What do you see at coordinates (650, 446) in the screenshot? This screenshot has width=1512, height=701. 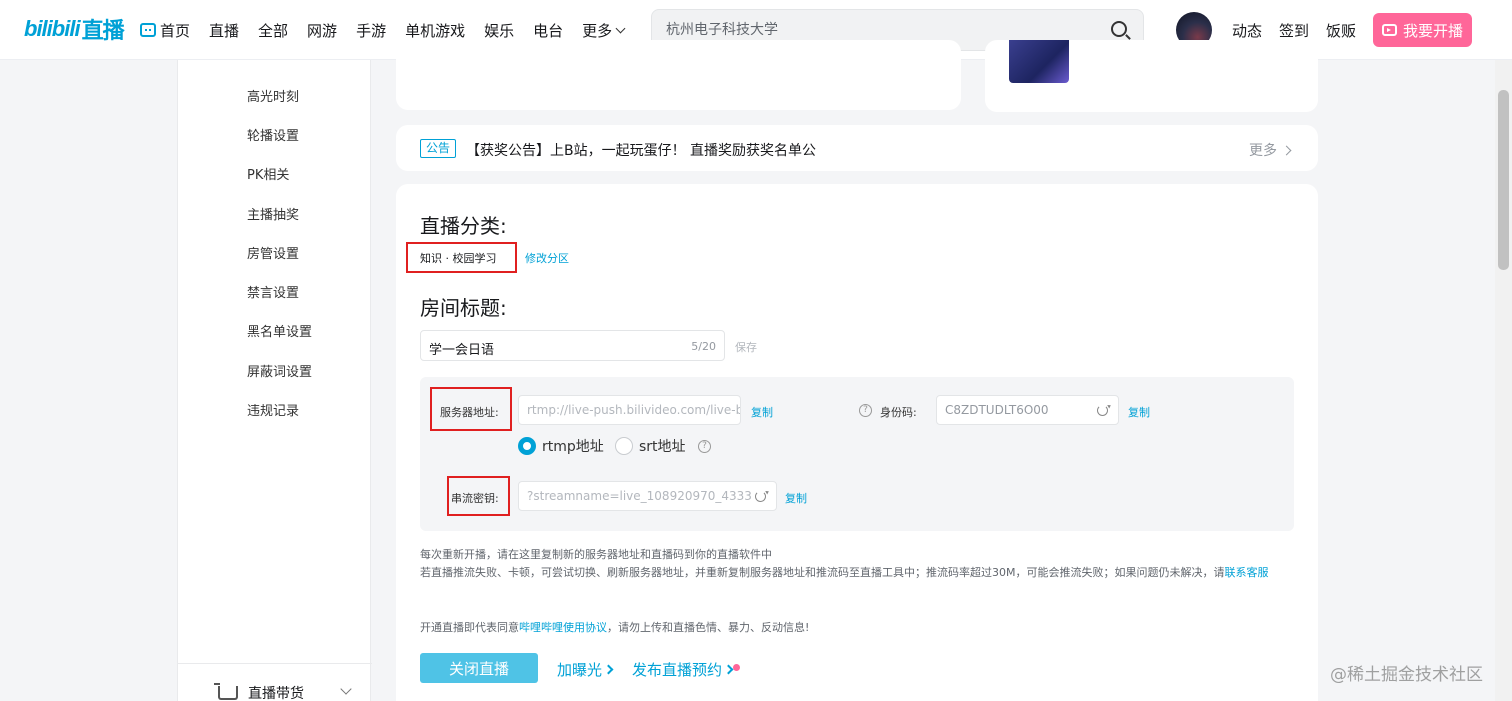 I see `srt-radio: srt地址` at bounding box center [650, 446].